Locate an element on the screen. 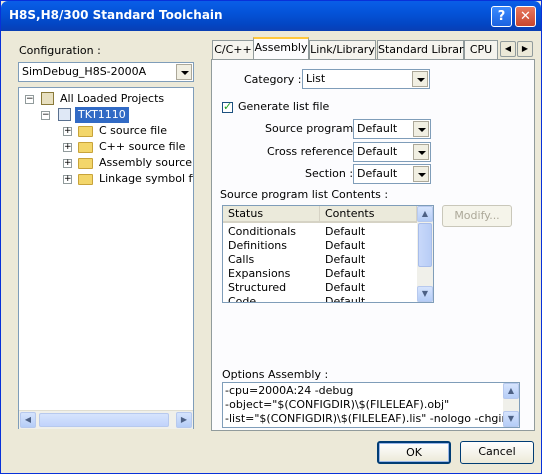 Image resolution: width=542 pixels, height=474 pixels. tab-c-cpp: C/C++ is located at coordinates (233, 49).